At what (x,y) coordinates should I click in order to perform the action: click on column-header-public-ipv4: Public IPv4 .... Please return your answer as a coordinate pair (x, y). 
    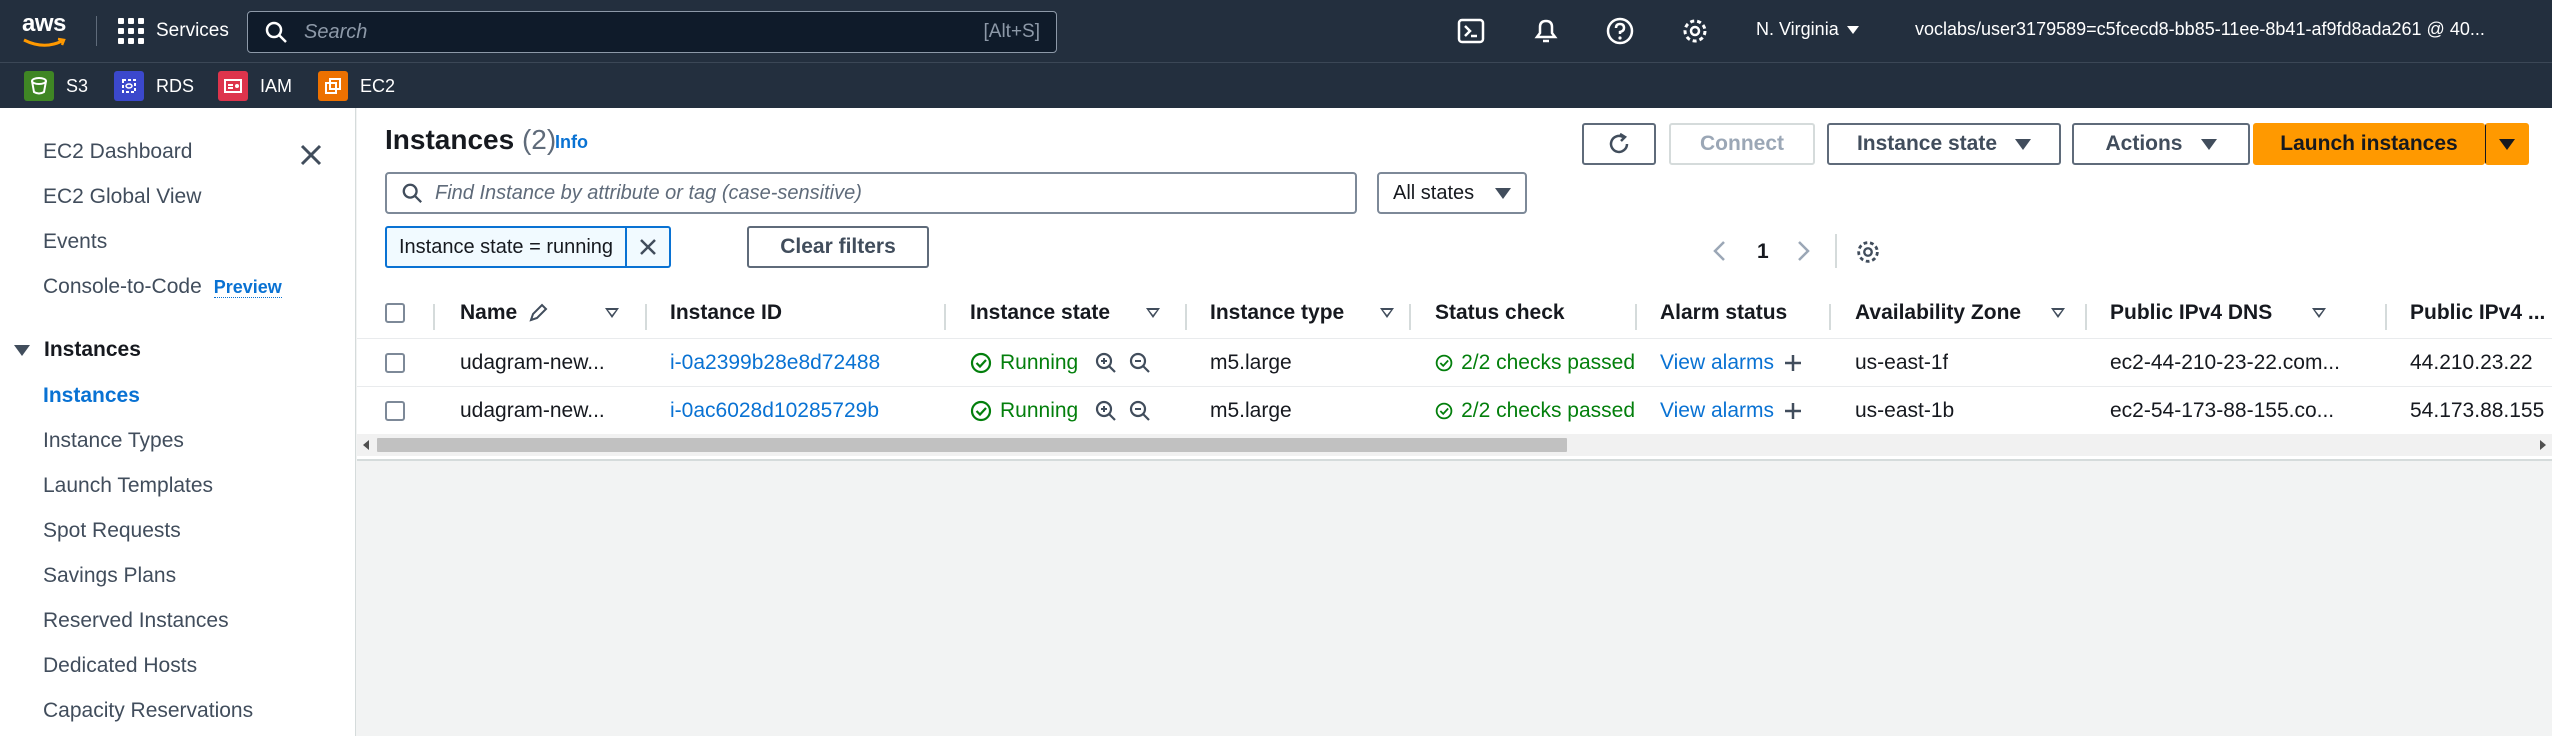
    Looking at the image, I should click on (2477, 313).